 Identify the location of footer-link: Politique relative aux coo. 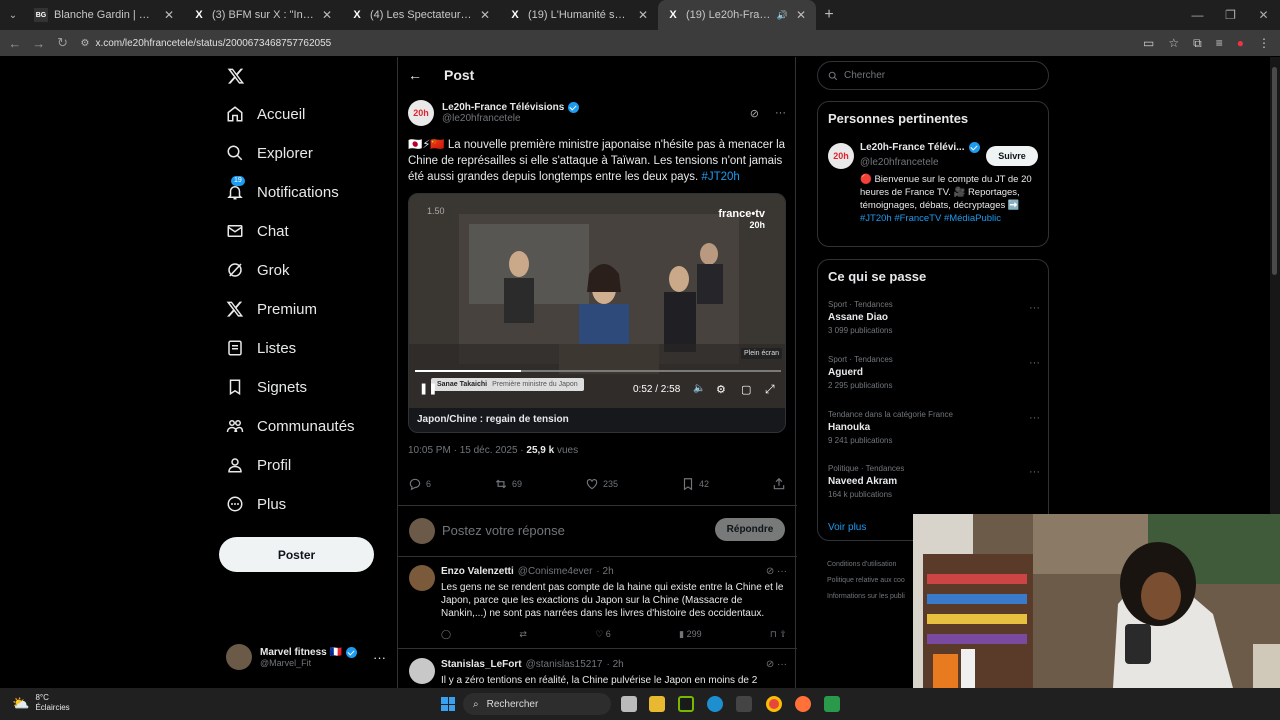
(866, 581).